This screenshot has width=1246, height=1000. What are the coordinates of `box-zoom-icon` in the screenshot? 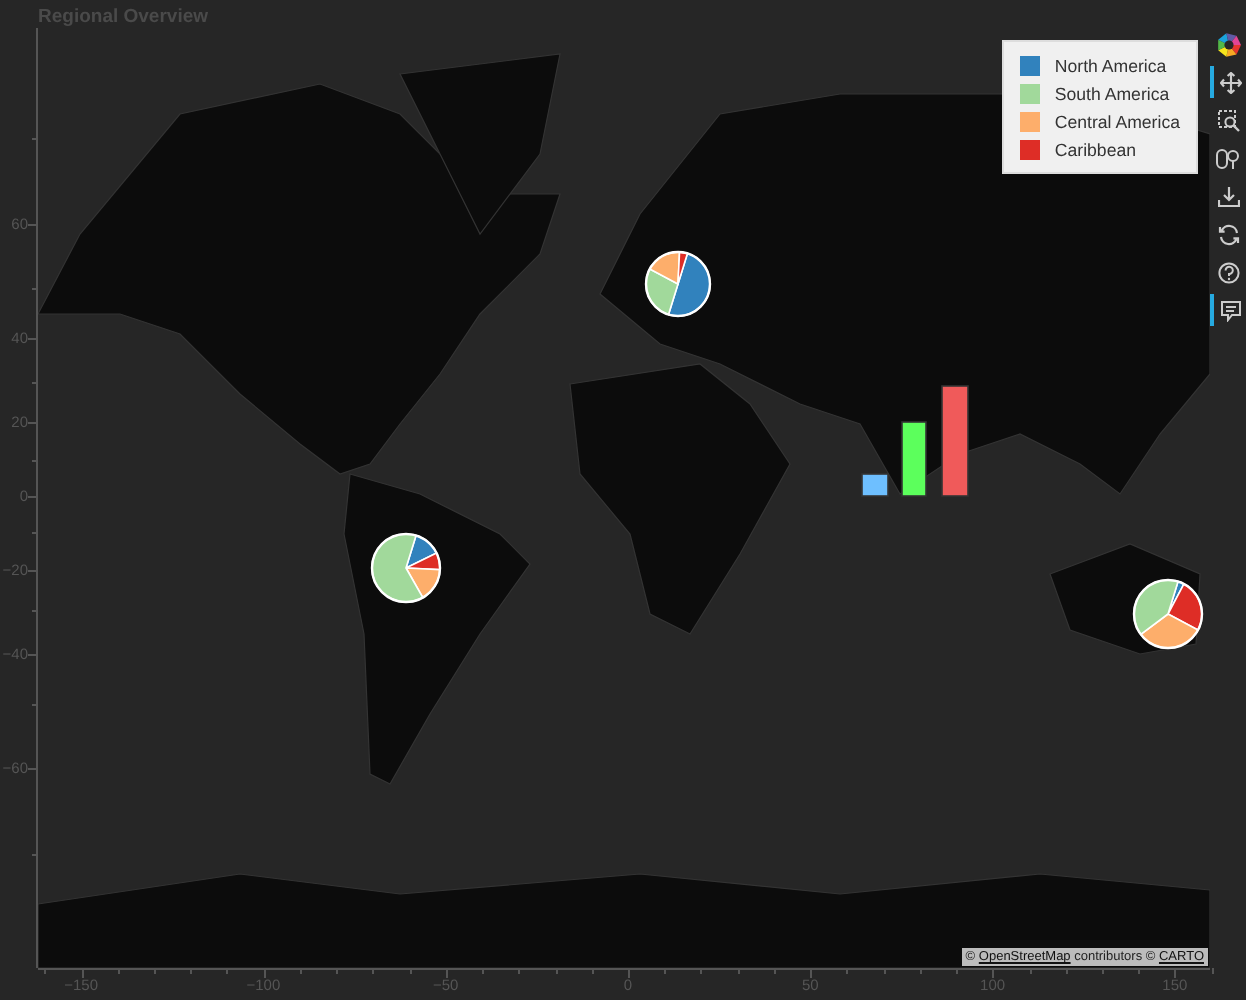 It's located at (1228, 120).